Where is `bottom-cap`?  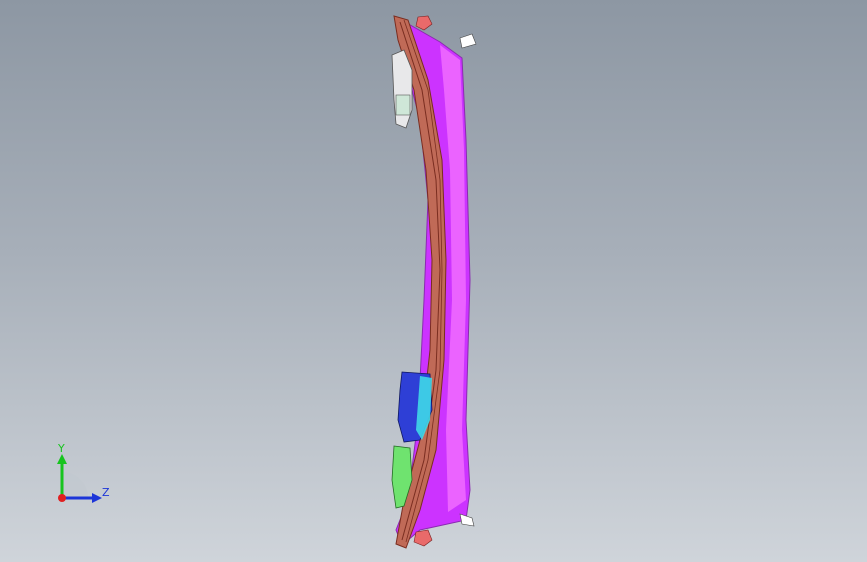 bottom-cap is located at coordinates (423, 538).